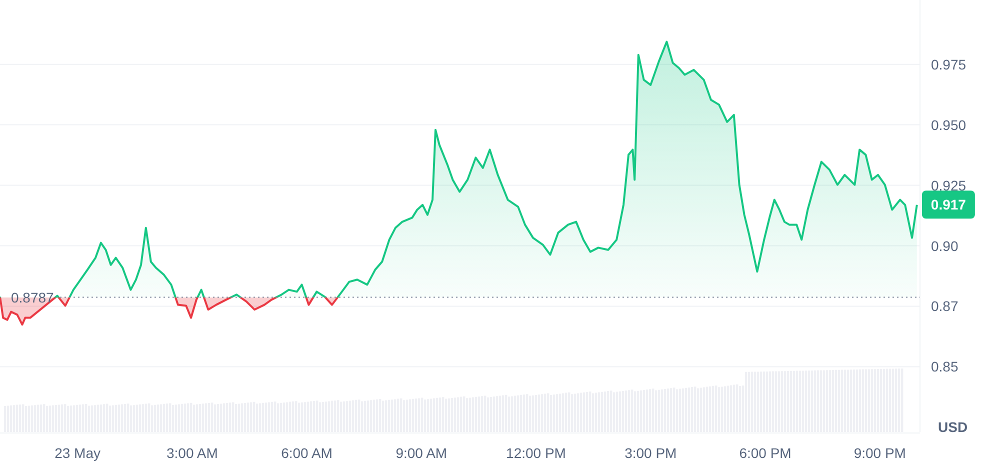 The image size is (981, 467). What do you see at coordinates (948, 124) in the screenshot?
I see `y-axis-label: 0.950` at bounding box center [948, 124].